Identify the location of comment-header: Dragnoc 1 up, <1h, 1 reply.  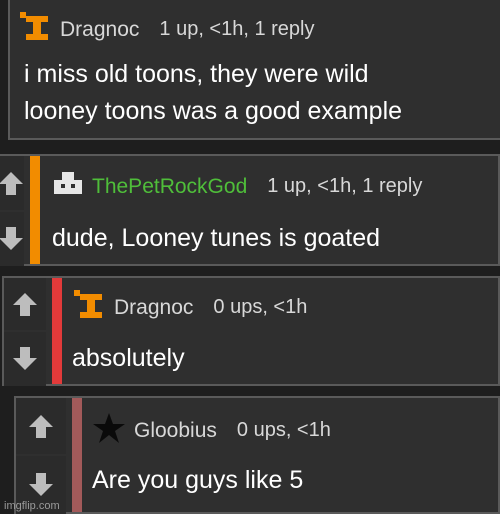
(165, 29).